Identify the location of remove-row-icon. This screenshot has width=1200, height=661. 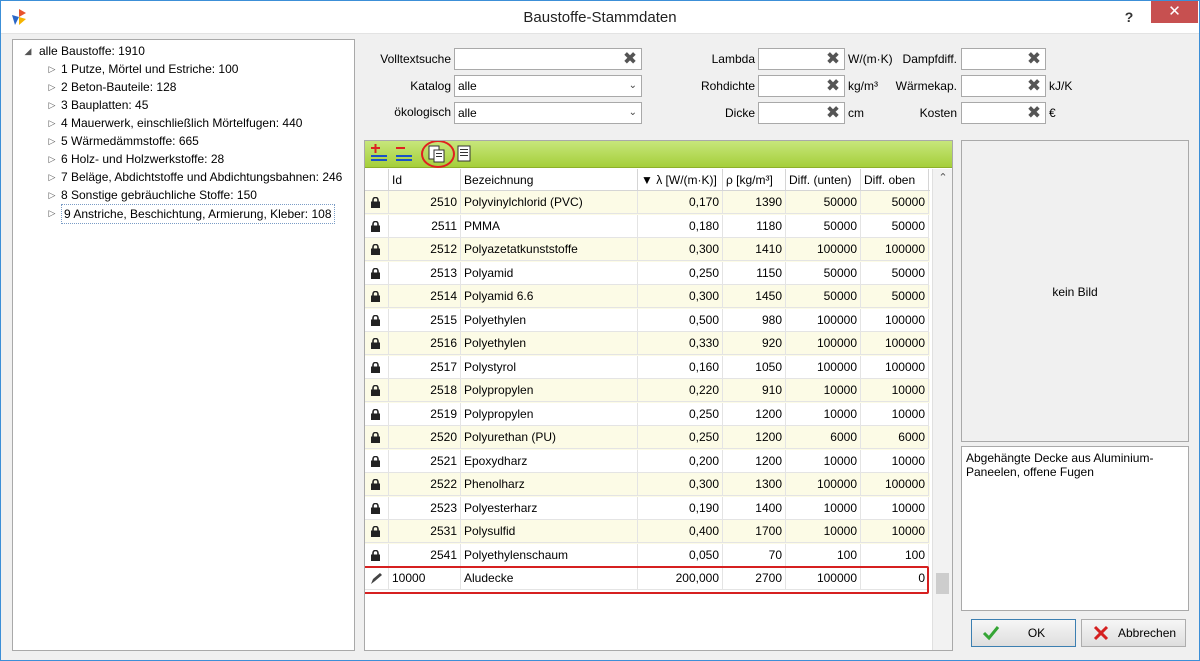
(404, 154).